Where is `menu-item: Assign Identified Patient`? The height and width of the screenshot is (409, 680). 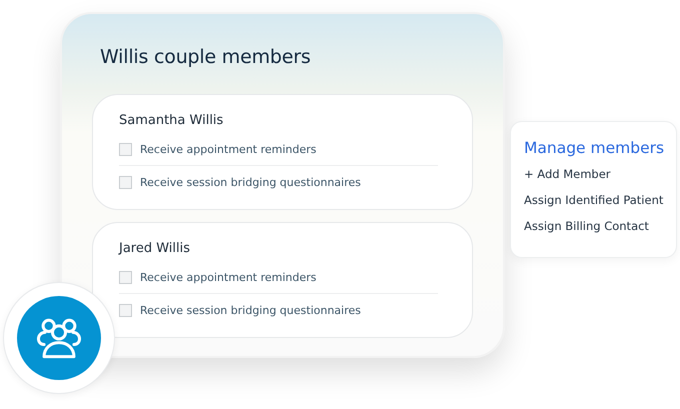
menu-item: Assign Identified Patient is located at coordinates (600, 206).